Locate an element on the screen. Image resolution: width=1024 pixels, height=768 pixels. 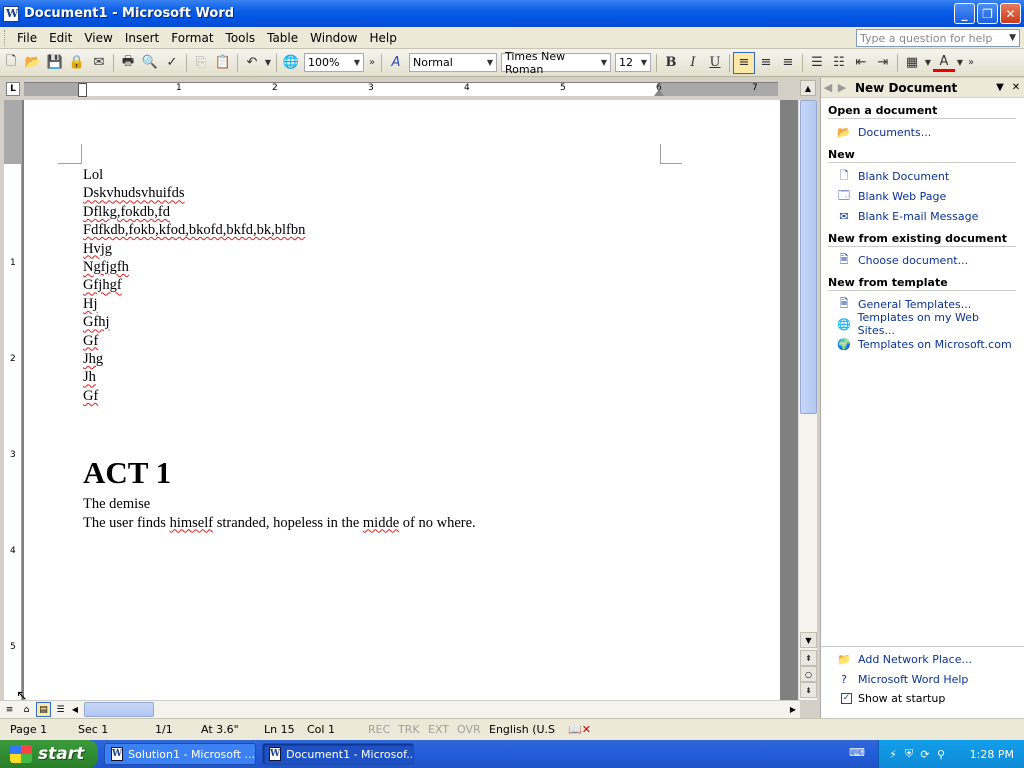
align-right-icon: ≡ is located at coordinates (788, 63).